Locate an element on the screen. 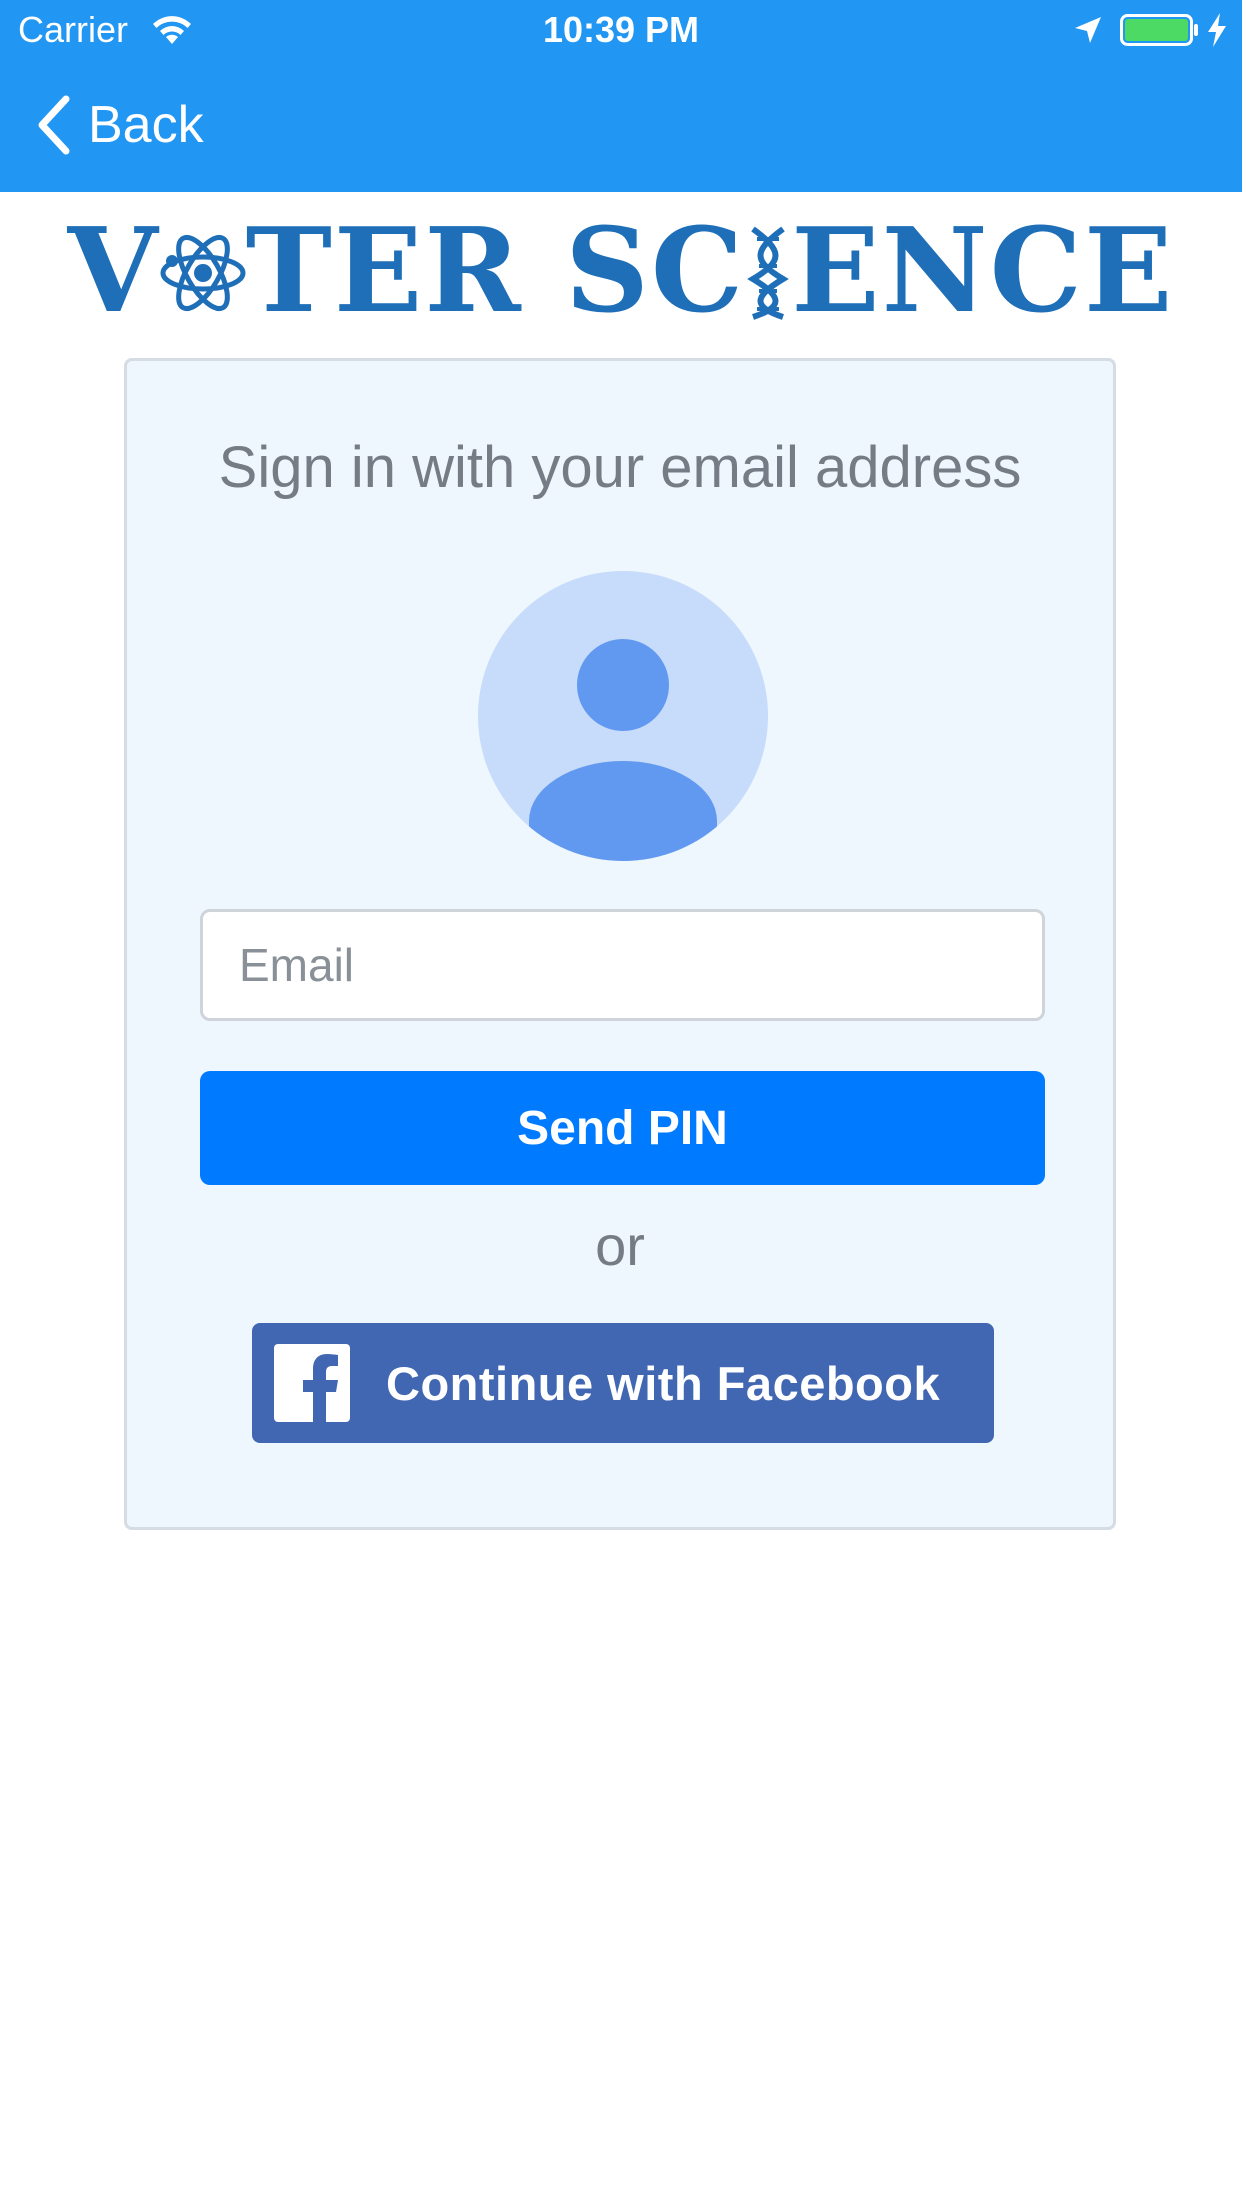 The width and height of the screenshot is (1242, 2208). send-pin-button: Send PIN is located at coordinates (622, 1128).